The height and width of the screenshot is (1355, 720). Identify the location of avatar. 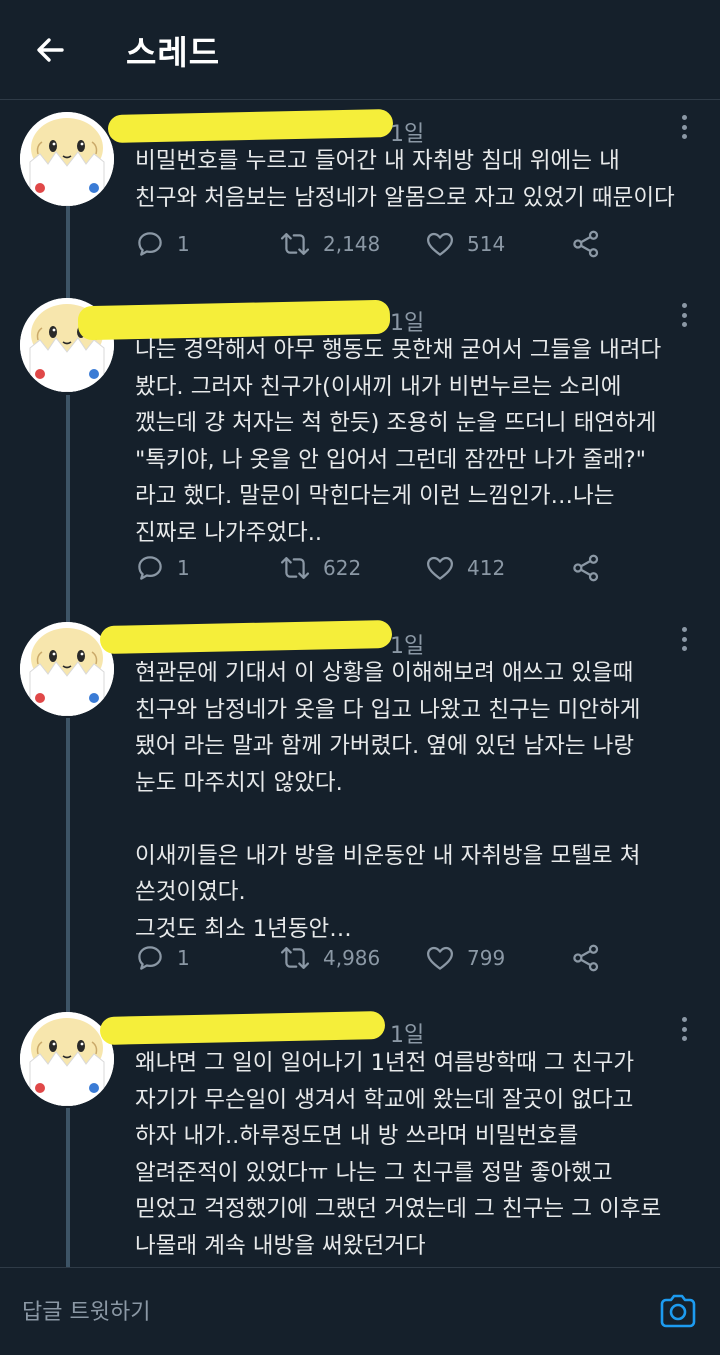
(67, 159).